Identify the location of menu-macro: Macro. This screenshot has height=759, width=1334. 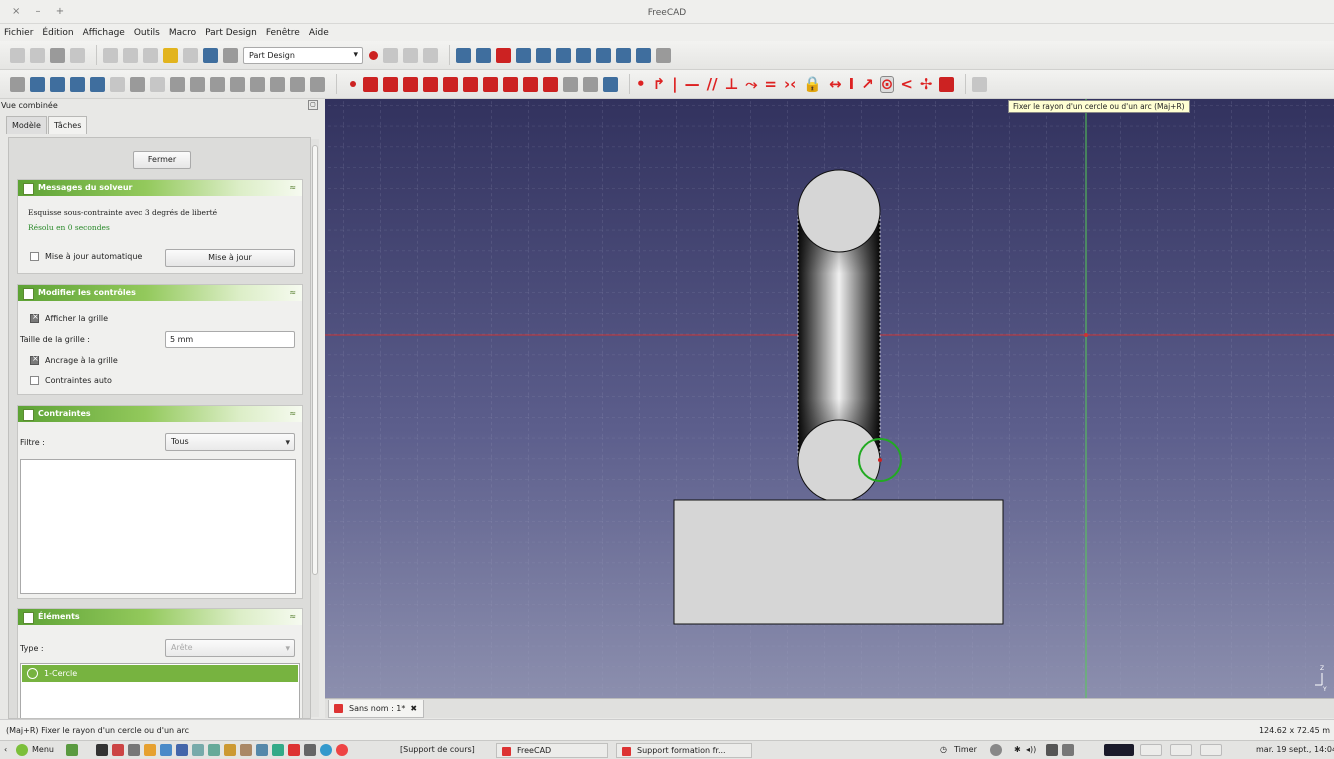
(182, 33).